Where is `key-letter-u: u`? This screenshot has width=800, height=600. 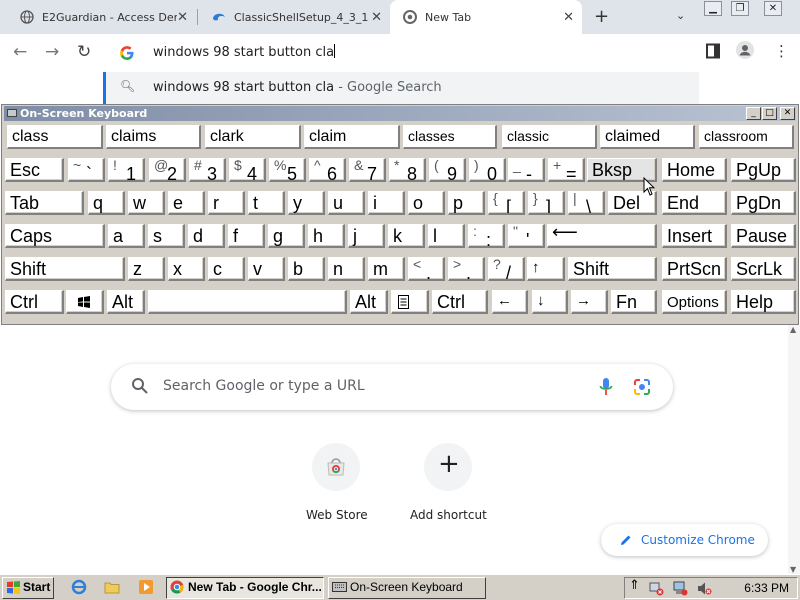 key-letter-u: u is located at coordinates (346, 203).